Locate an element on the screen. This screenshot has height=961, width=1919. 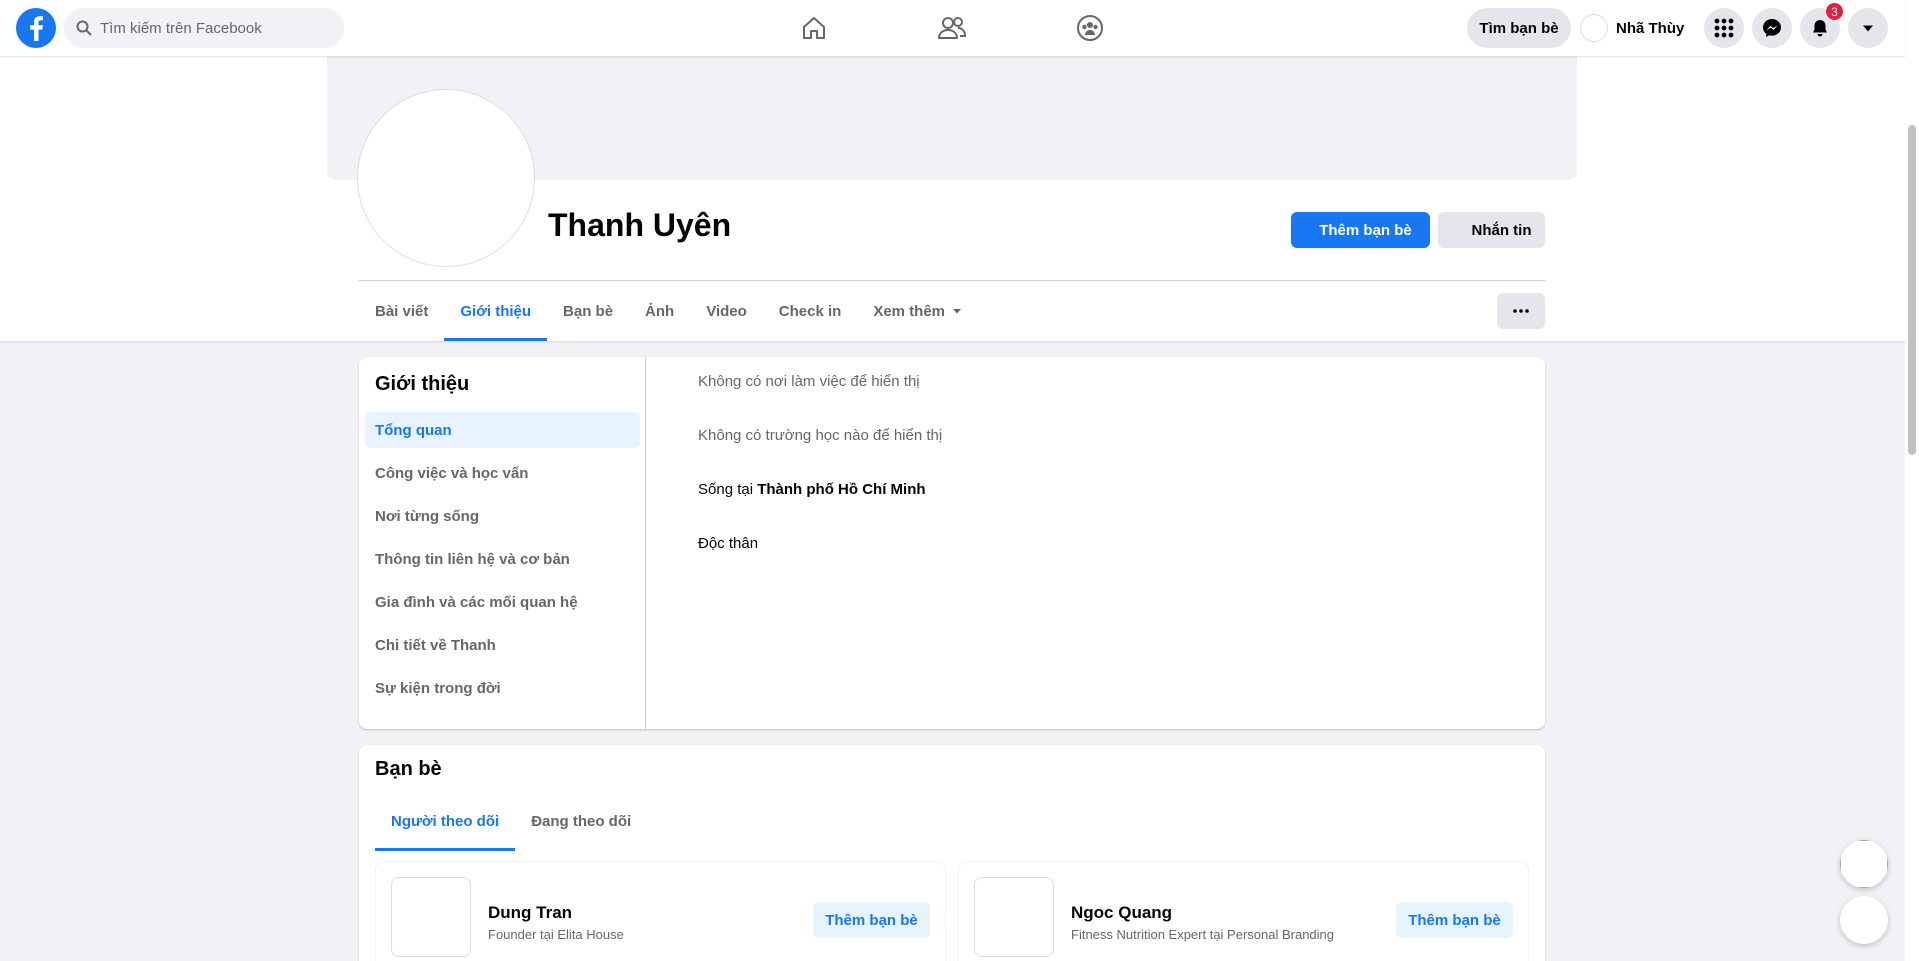
user-avatar is located at coordinates (1594, 28).